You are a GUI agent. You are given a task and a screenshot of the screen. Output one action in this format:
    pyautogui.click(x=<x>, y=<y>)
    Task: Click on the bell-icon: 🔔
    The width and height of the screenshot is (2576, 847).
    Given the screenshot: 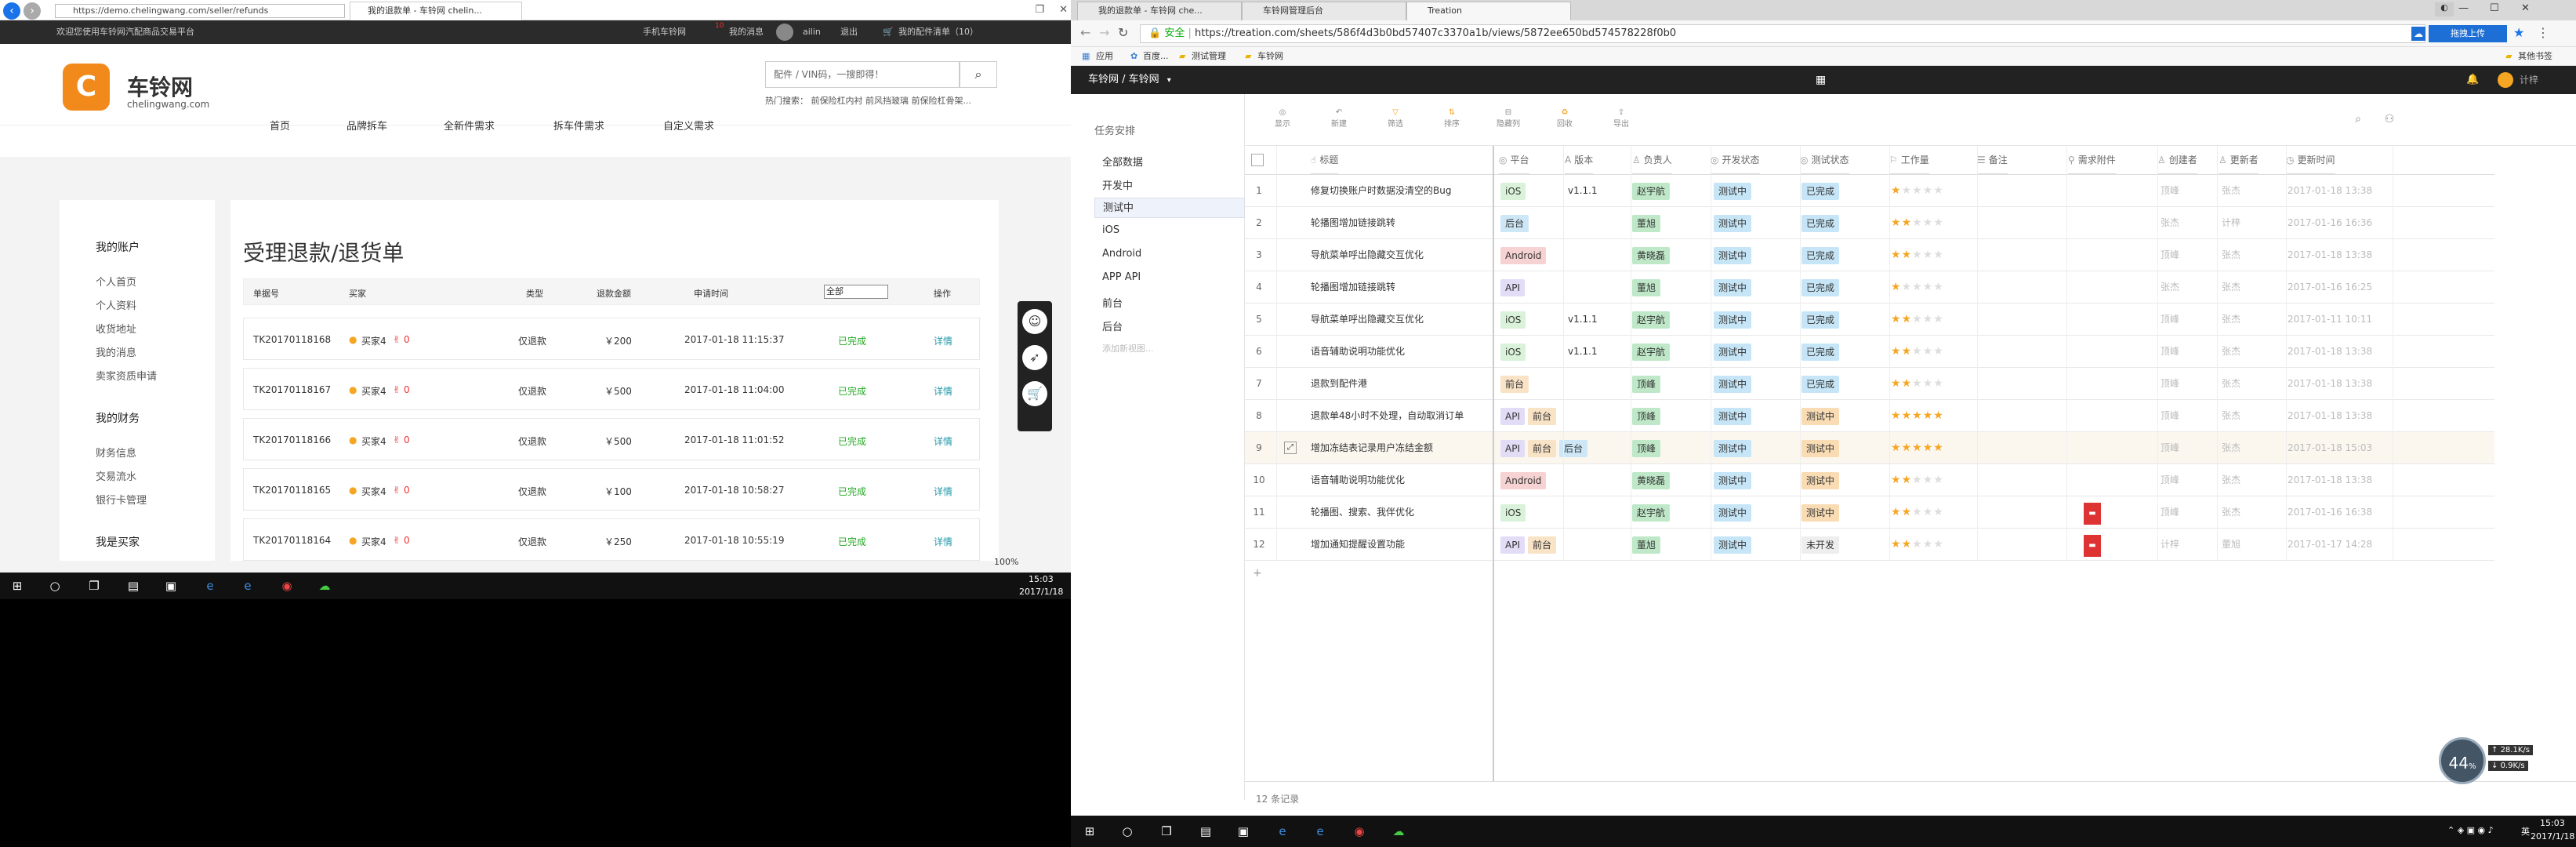 What is the action you would take?
    pyautogui.click(x=2472, y=80)
    